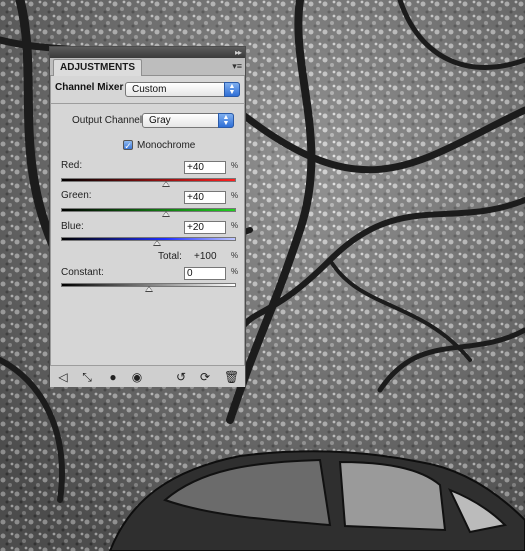  What do you see at coordinates (166, 184) in the screenshot?
I see `red-slider-thumb` at bounding box center [166, 184].